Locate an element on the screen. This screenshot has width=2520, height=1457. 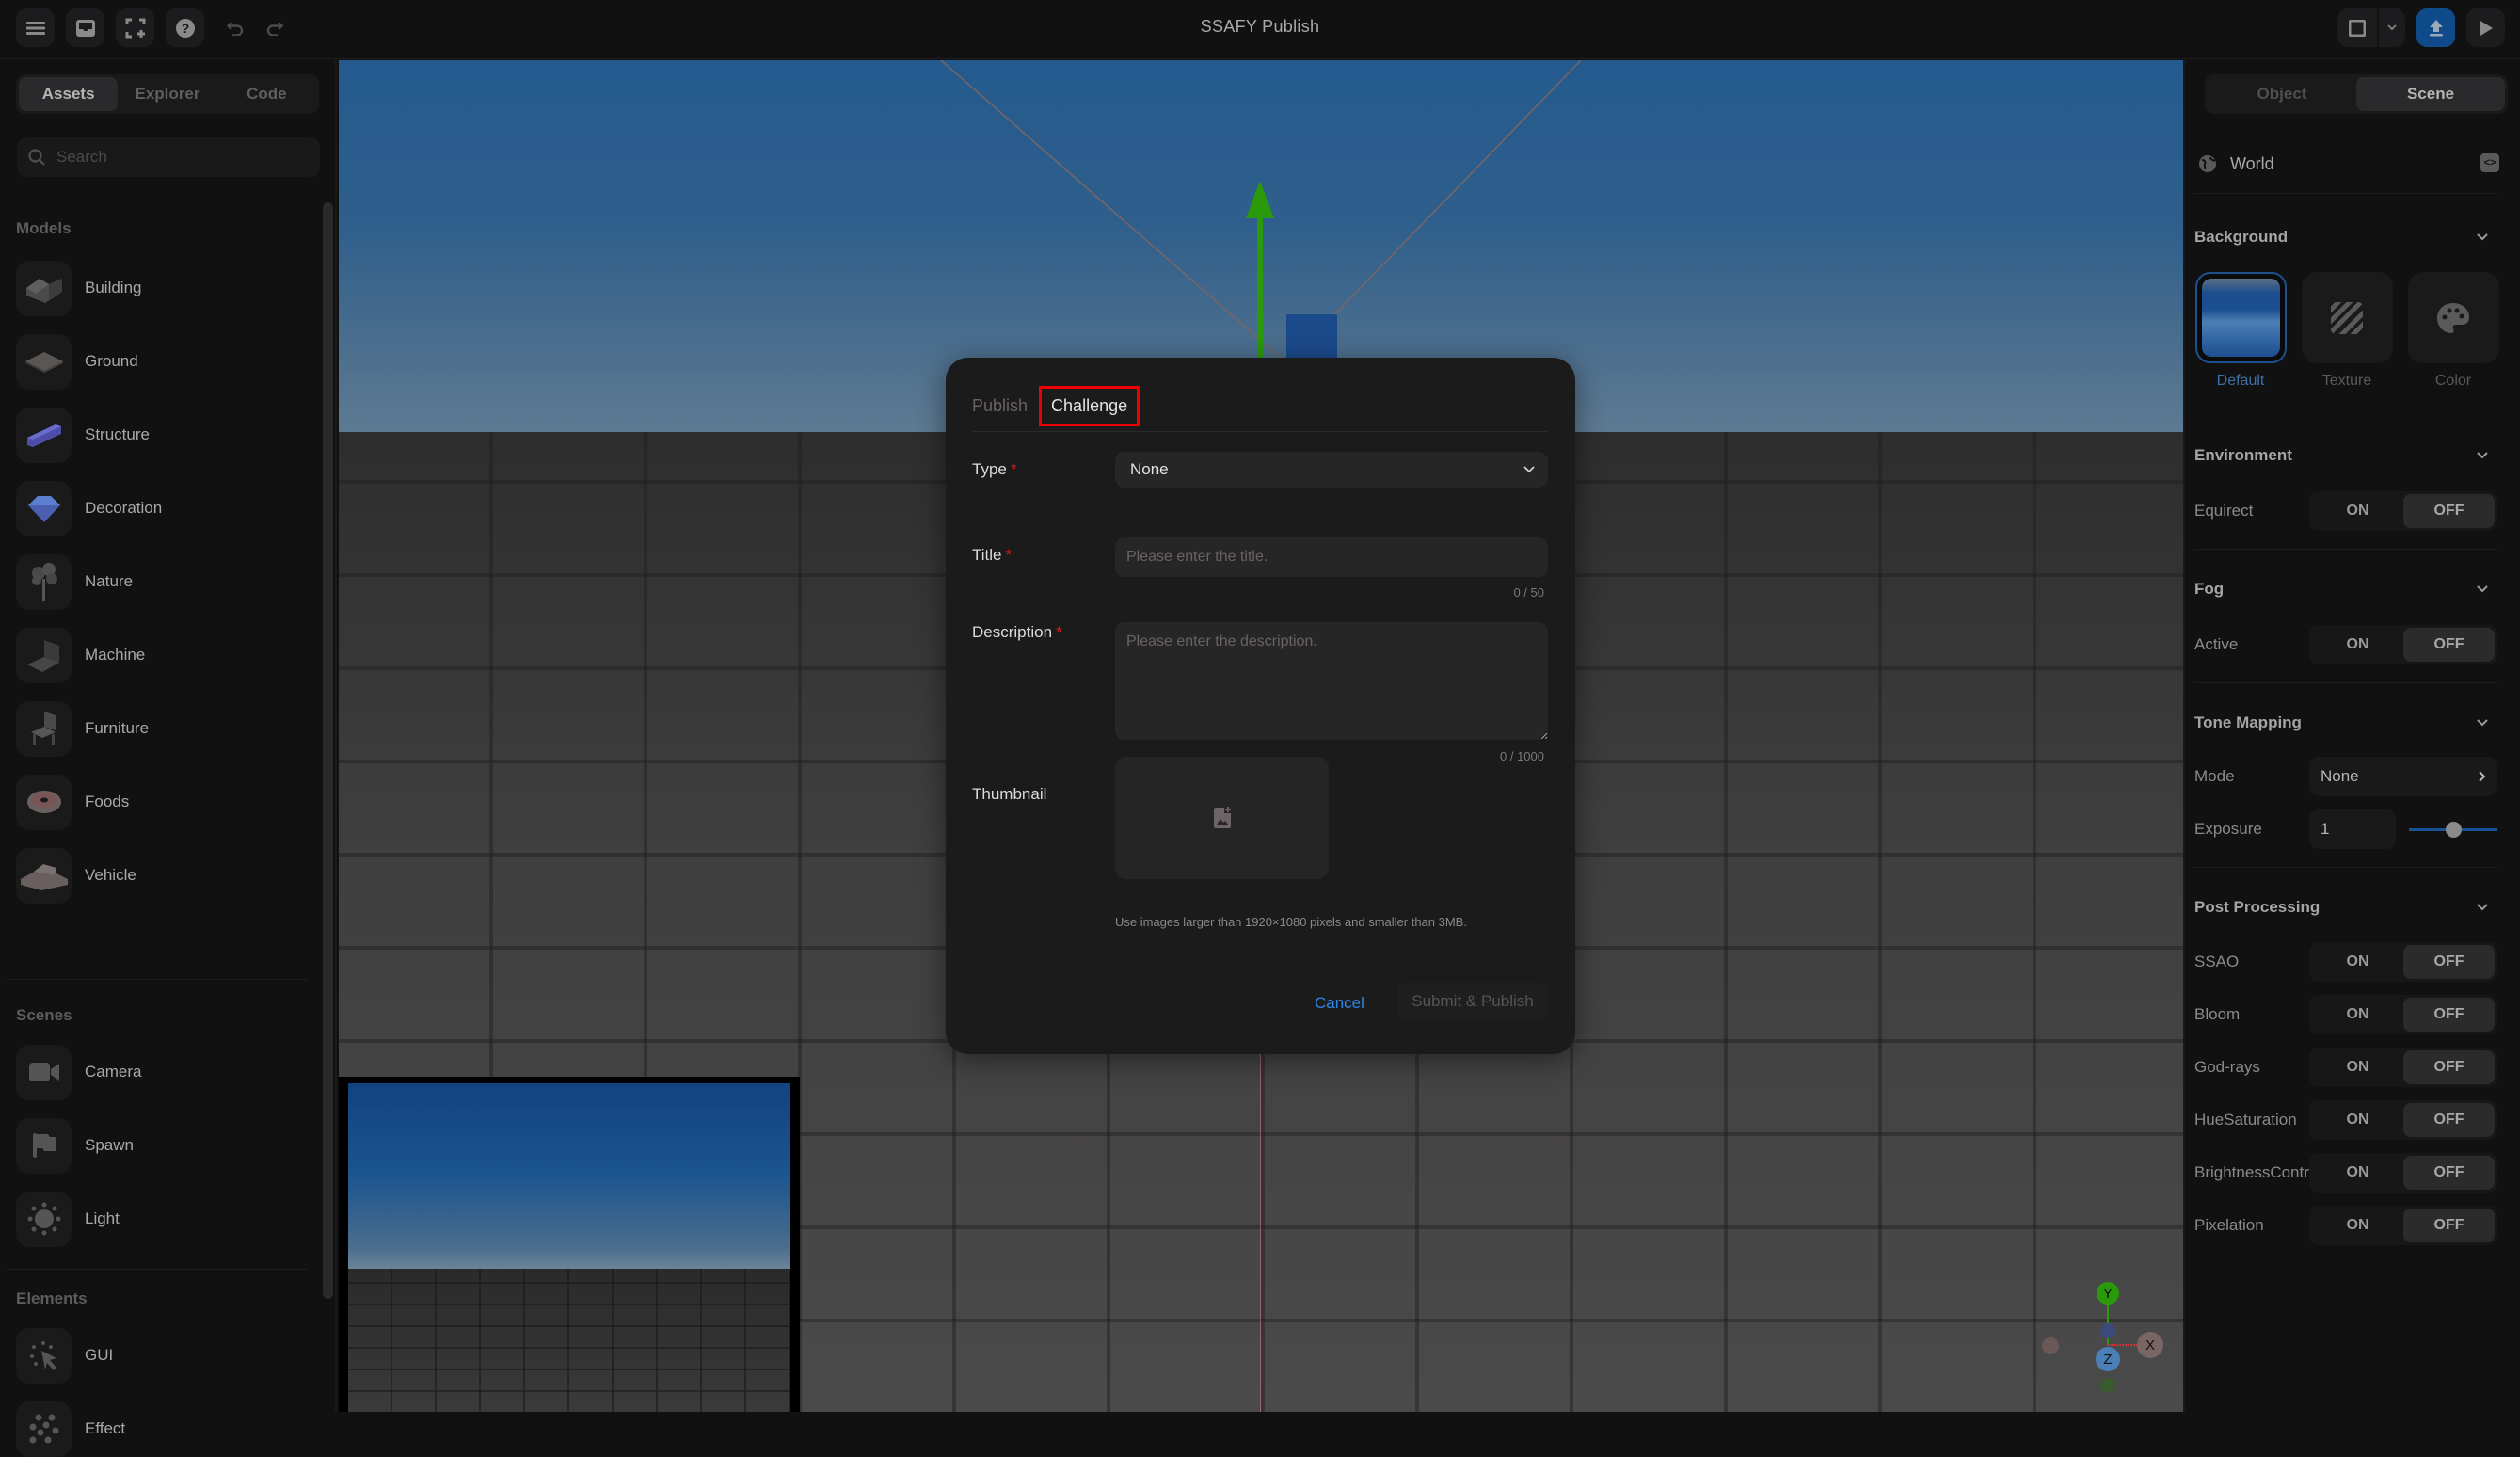
tone-mode-select: None is located at coordinates (2403, 777).